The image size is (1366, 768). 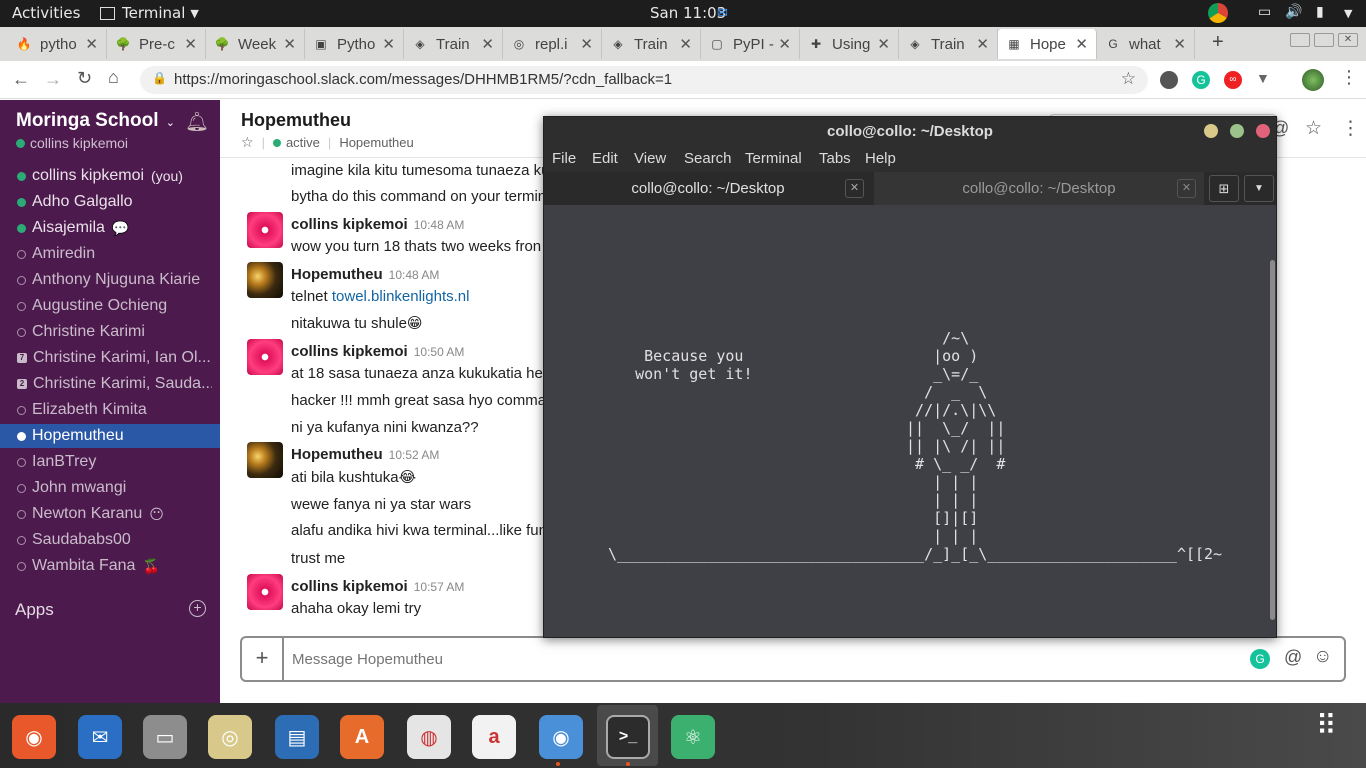 I want to click on terminal-menu-file: File, so click(x=564, y=158).